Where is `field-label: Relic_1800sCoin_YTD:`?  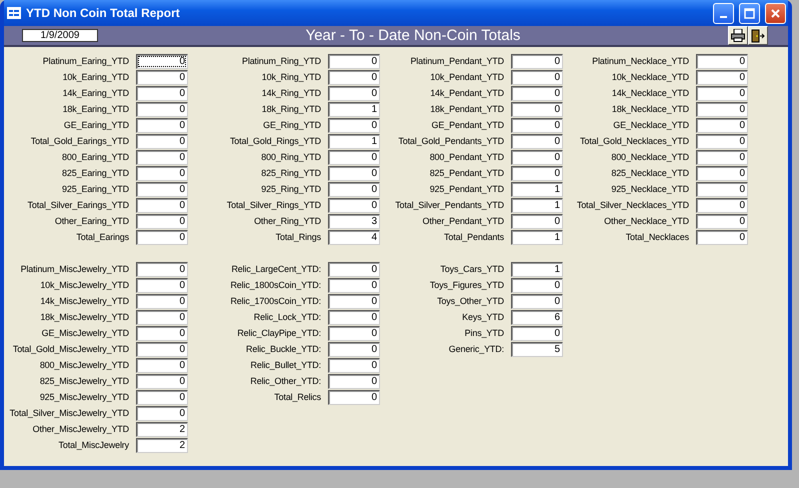 field-label: Relic_1800sCoin_YTD: is located at coordinates (275, 285).